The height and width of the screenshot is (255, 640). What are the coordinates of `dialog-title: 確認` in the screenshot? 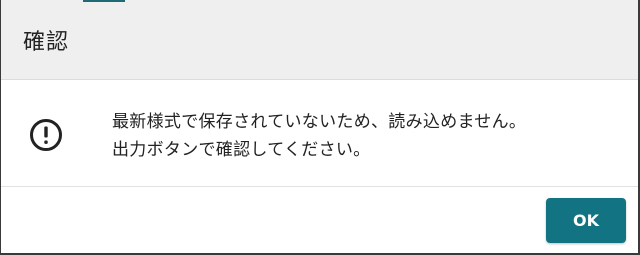 It's located at (46, 42).